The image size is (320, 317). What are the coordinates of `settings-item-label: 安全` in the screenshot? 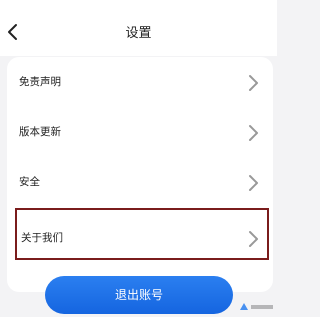 It's located at (29, 182).